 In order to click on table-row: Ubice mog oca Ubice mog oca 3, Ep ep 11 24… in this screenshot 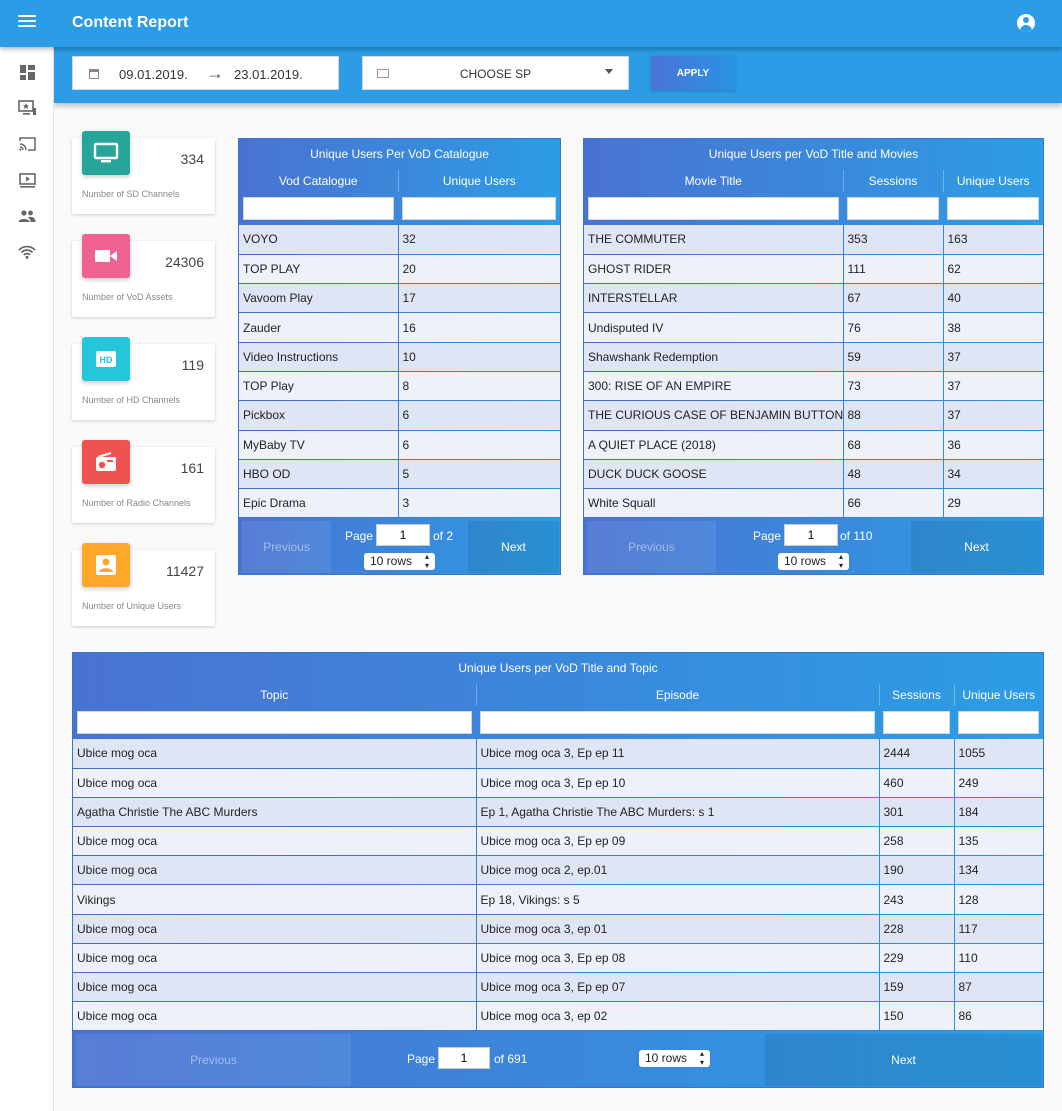, I will do `click(558, 754)`.